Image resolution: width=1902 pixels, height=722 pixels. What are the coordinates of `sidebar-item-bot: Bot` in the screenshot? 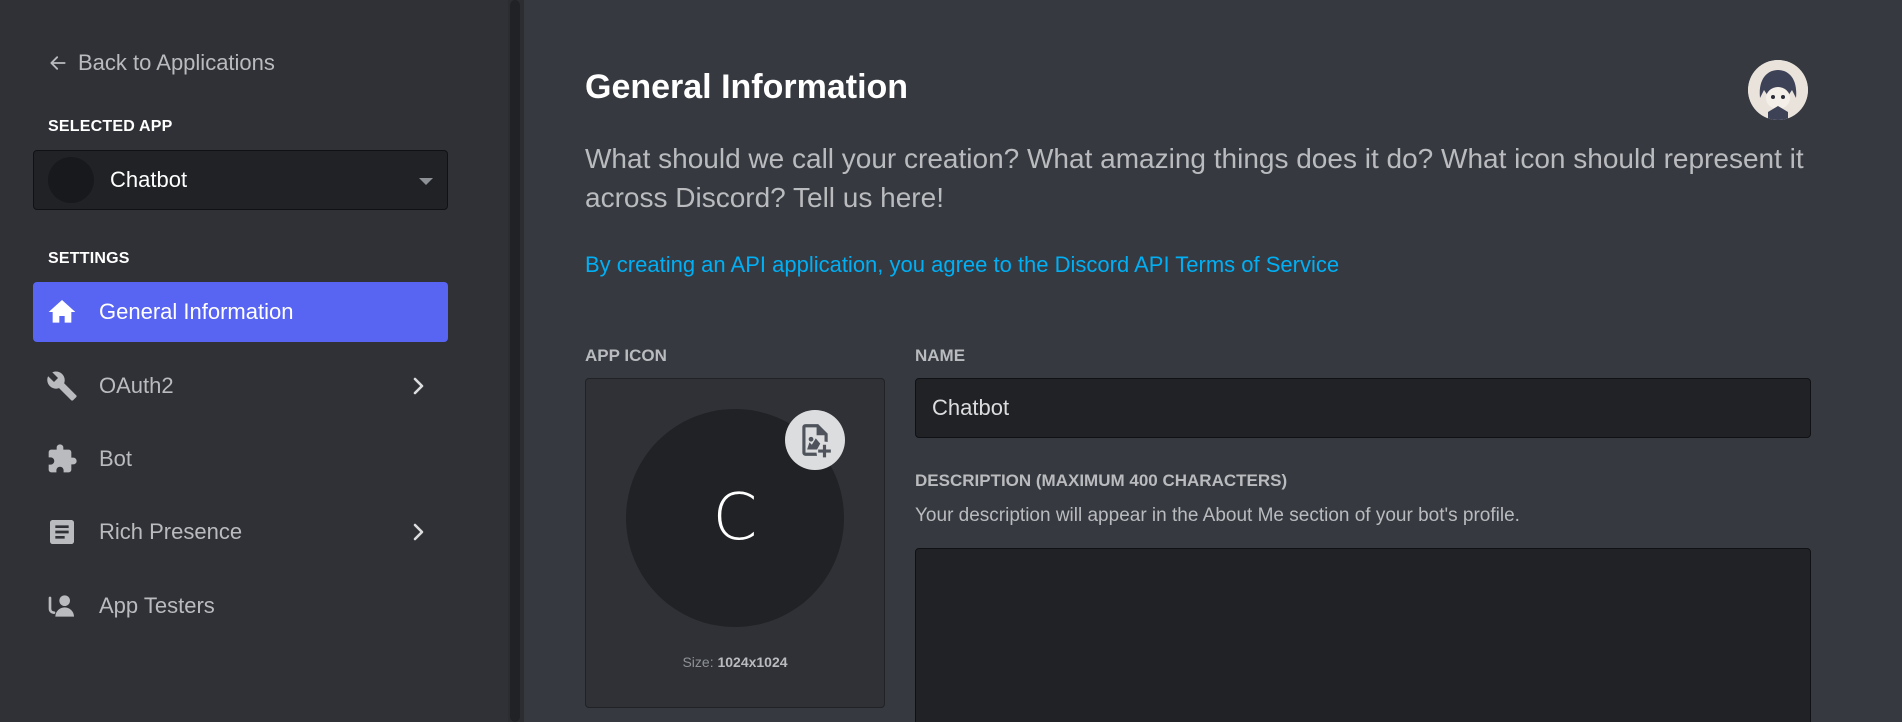 It's located at (240, 459).